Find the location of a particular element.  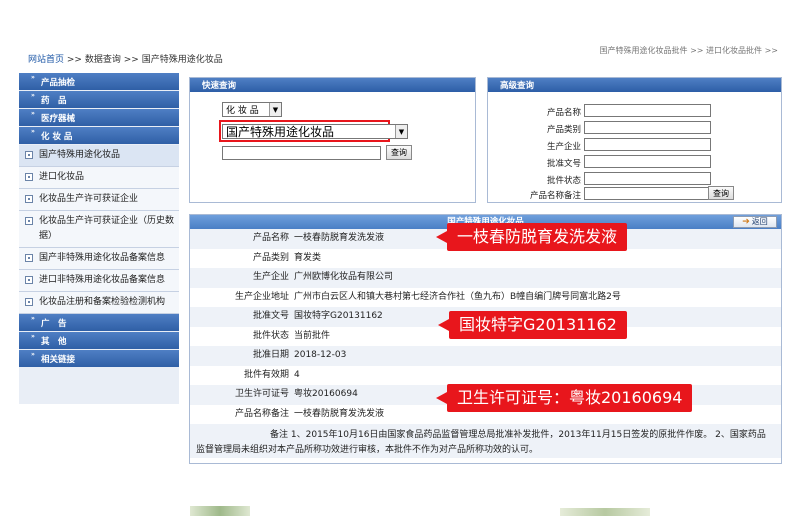

sidebar-group-devices: » 医疗器械 is located at coordinates (99, 117).